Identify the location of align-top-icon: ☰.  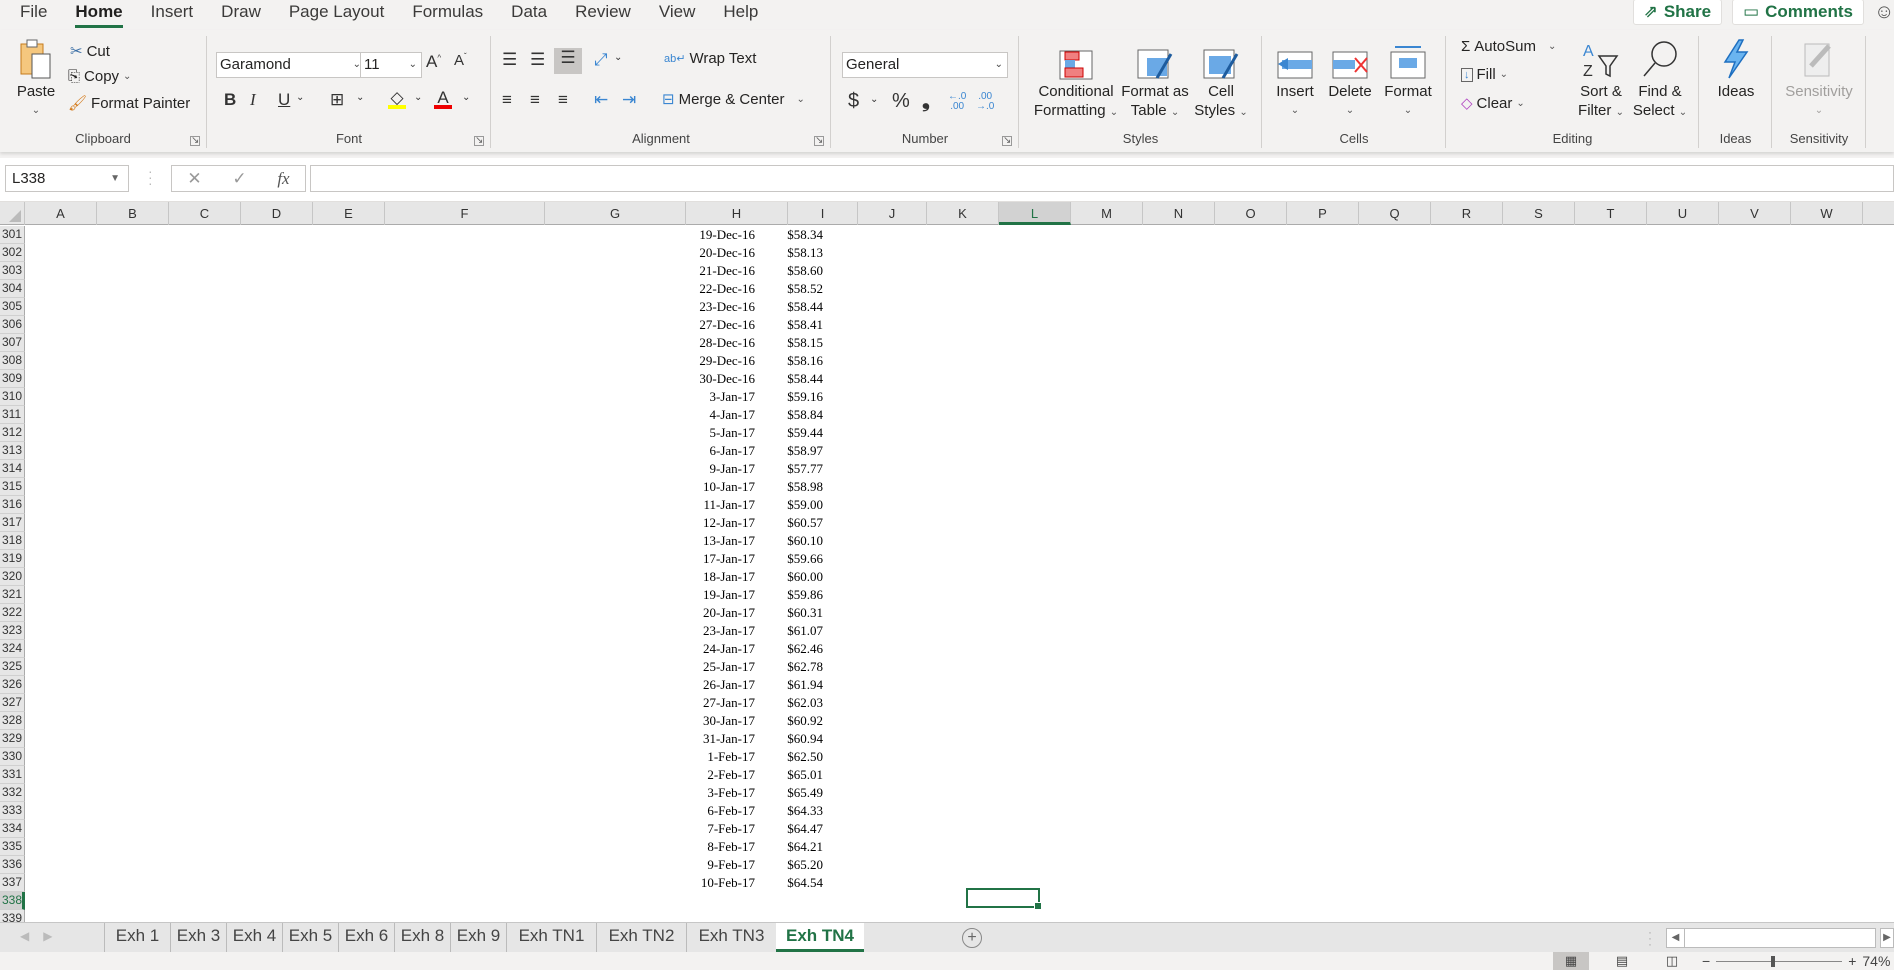
(509, 60).